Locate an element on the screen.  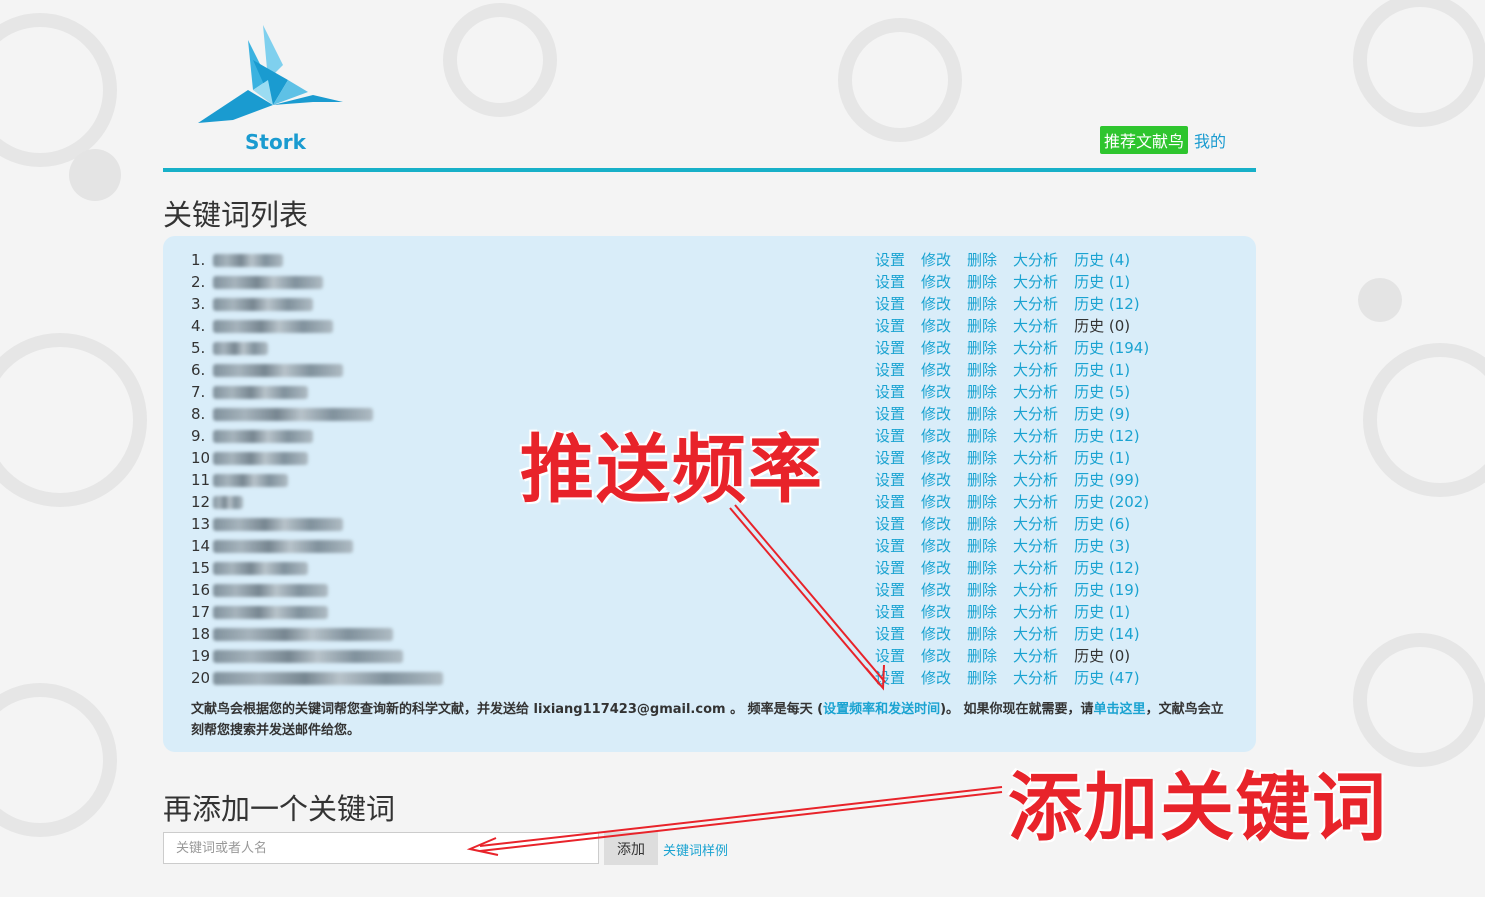
history-link: 历史 (3) is located at coordinates (1102, 546).